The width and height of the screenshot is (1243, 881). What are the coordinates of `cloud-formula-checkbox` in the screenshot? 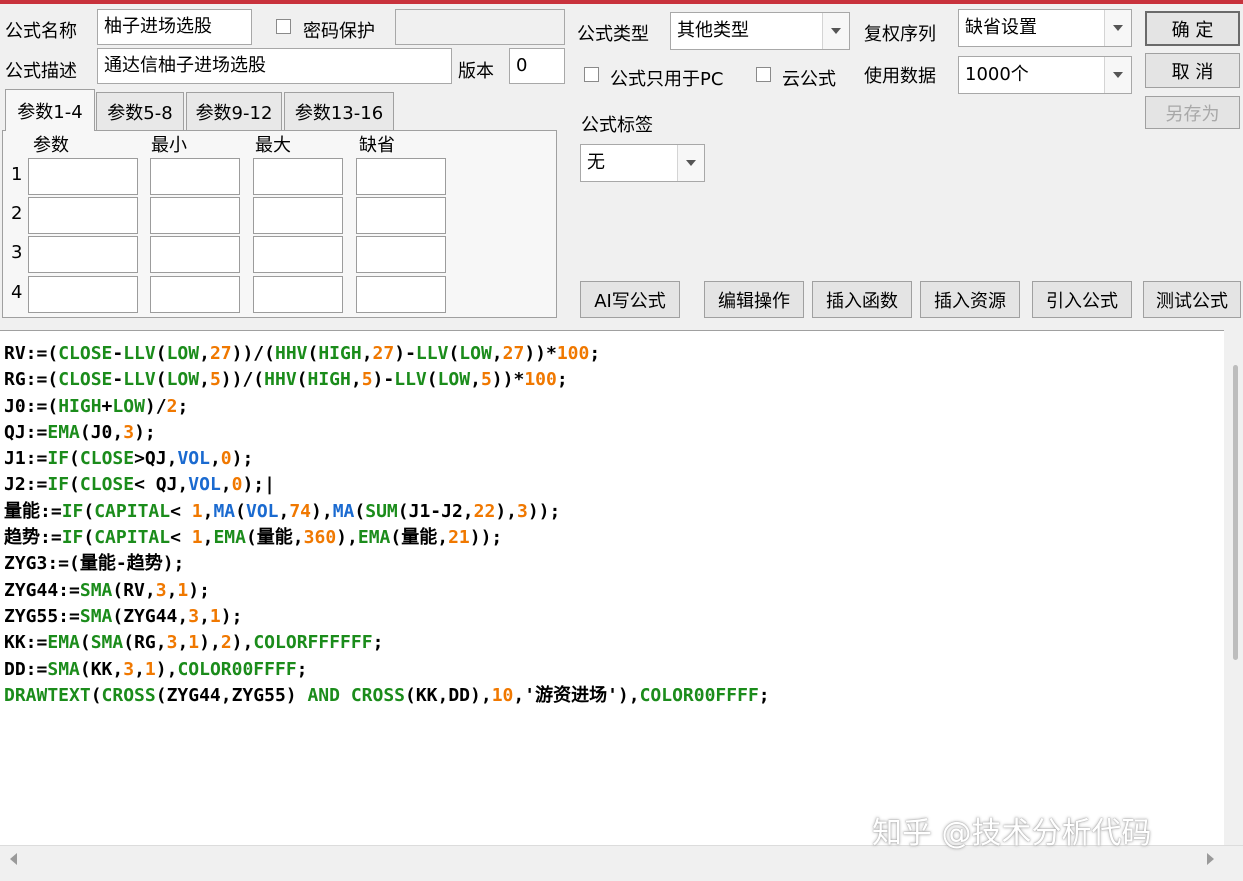 It's located at (763, 74).